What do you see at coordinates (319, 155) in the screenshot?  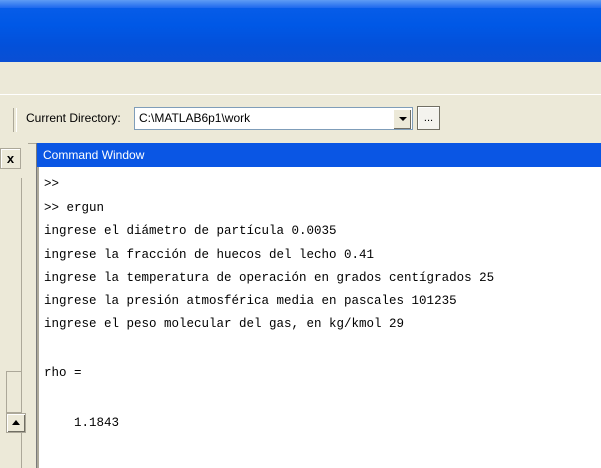 I see `command-window-title: Command Window` at bounding box center [319, 155].